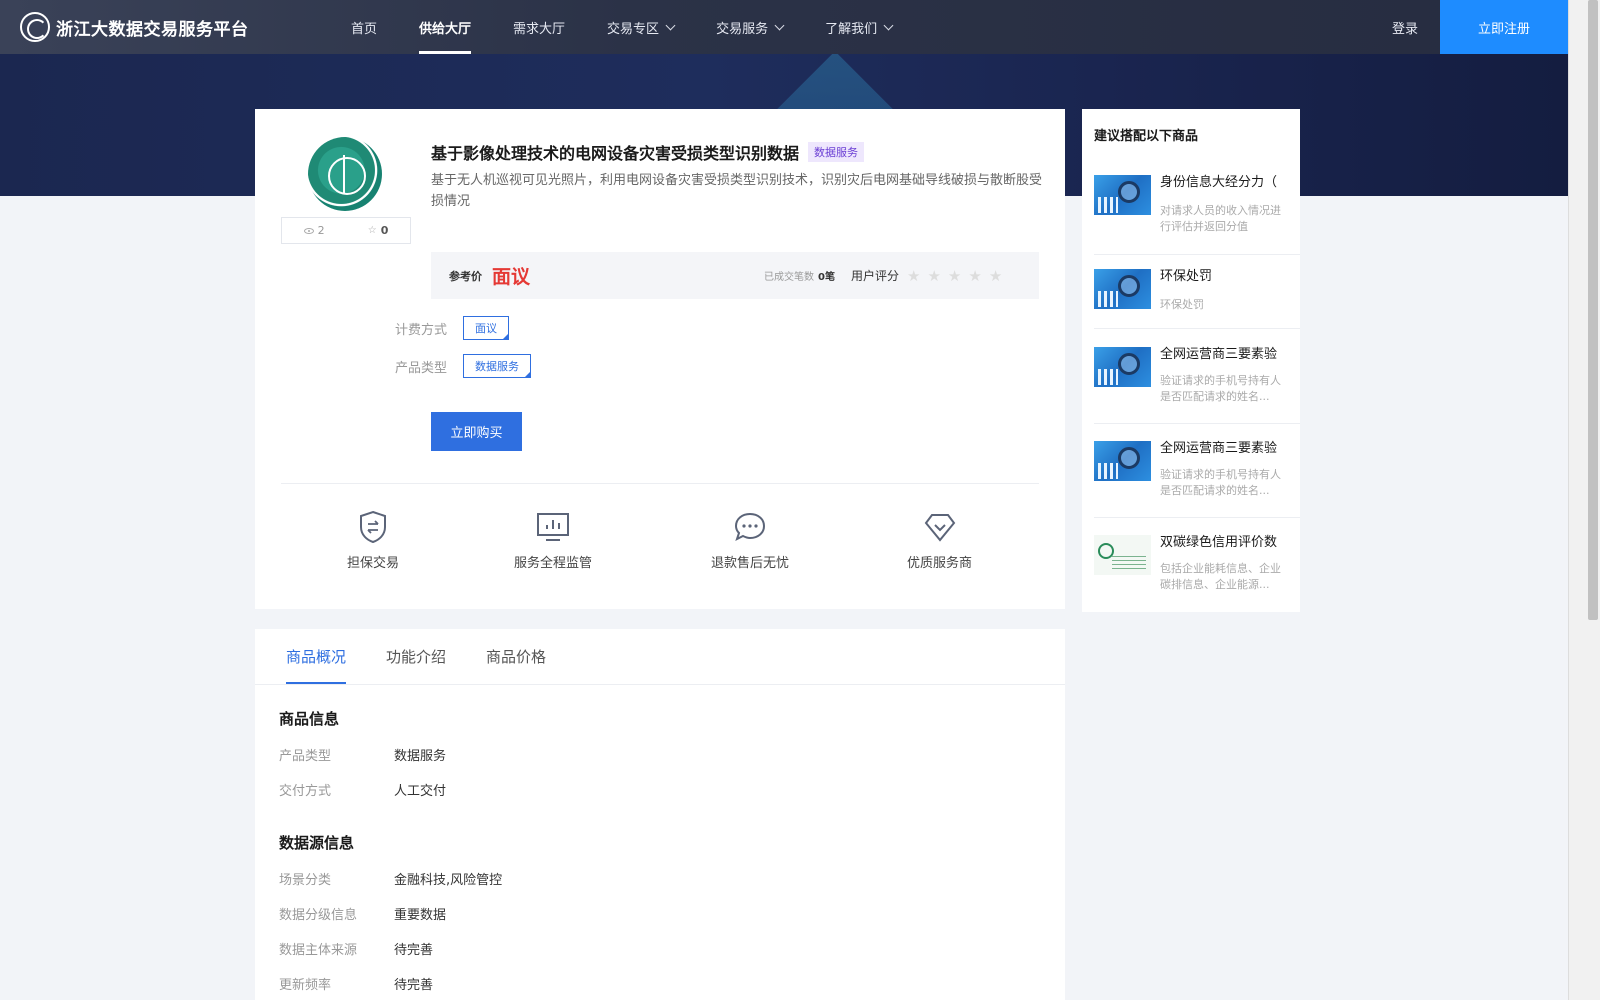 The image size is (1600, 1000). Describe the element at coordinates (1182, 304) in the screenshot. I see `recommended-desc: 环保处罚` at that location.